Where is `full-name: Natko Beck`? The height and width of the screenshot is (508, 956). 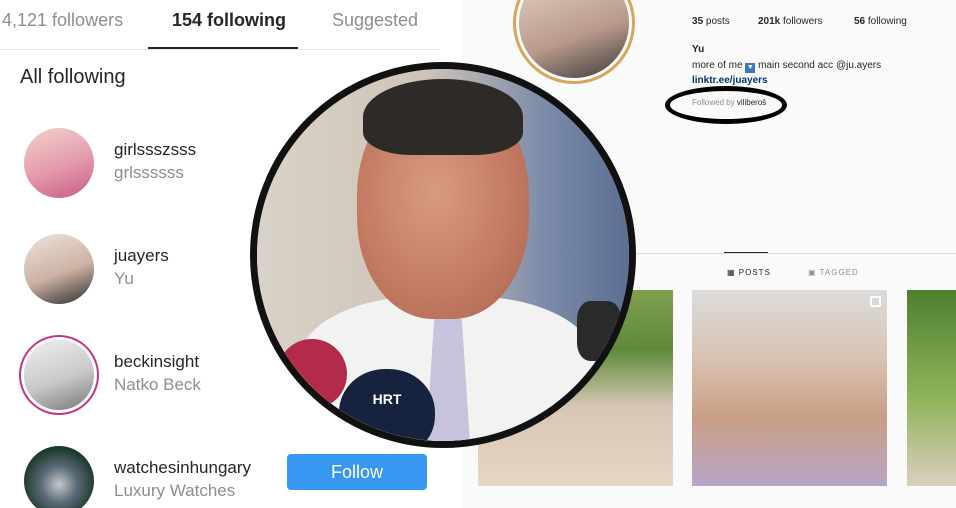
full-name: Natko Beck is located at coordinates (157, 384).